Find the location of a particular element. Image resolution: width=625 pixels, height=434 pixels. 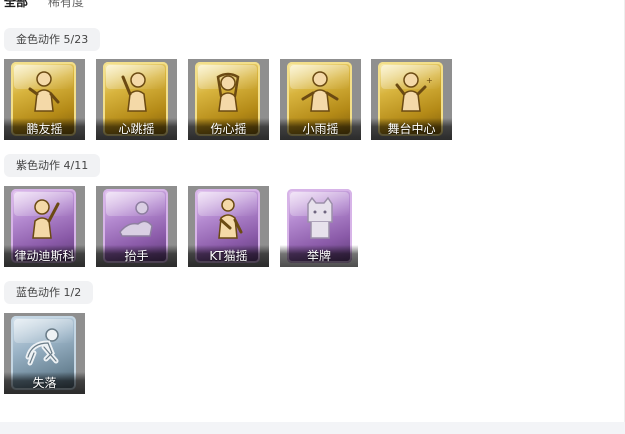

action-card: + 舞台中心 is located at coordinates (411, 99).